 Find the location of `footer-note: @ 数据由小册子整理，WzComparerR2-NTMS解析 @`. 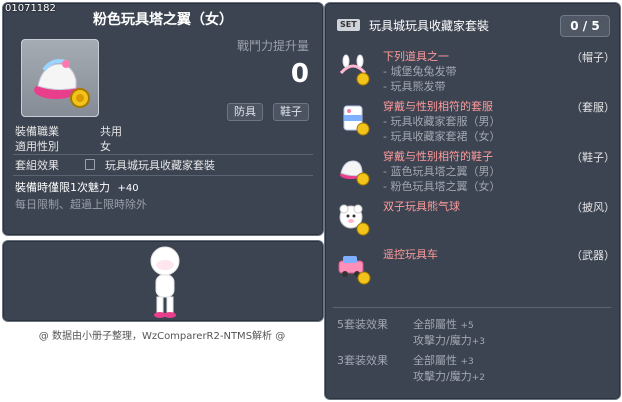

footer-note: @ 数据由小册子整理，WzComparerR2-NTMS解析 @ is located at coordinates (162, 336).